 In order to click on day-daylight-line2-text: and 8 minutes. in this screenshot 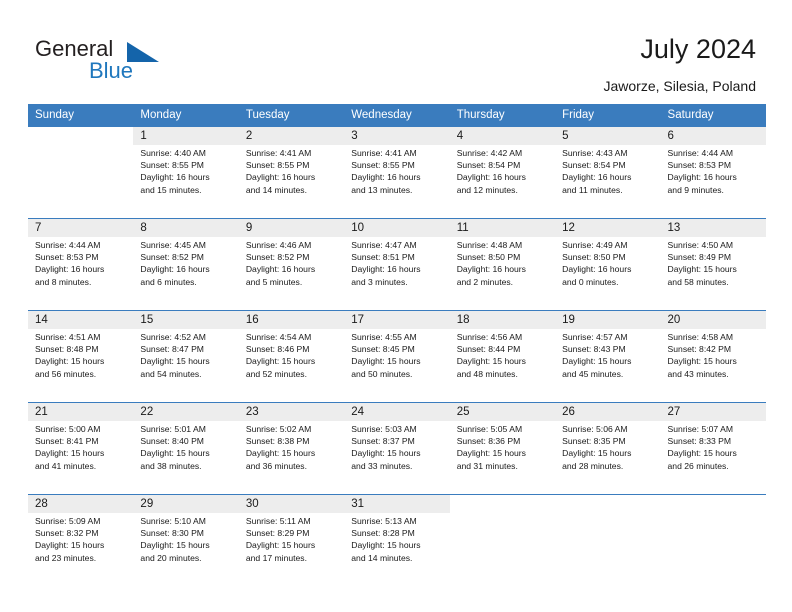, I will do `click(63, 281)`.